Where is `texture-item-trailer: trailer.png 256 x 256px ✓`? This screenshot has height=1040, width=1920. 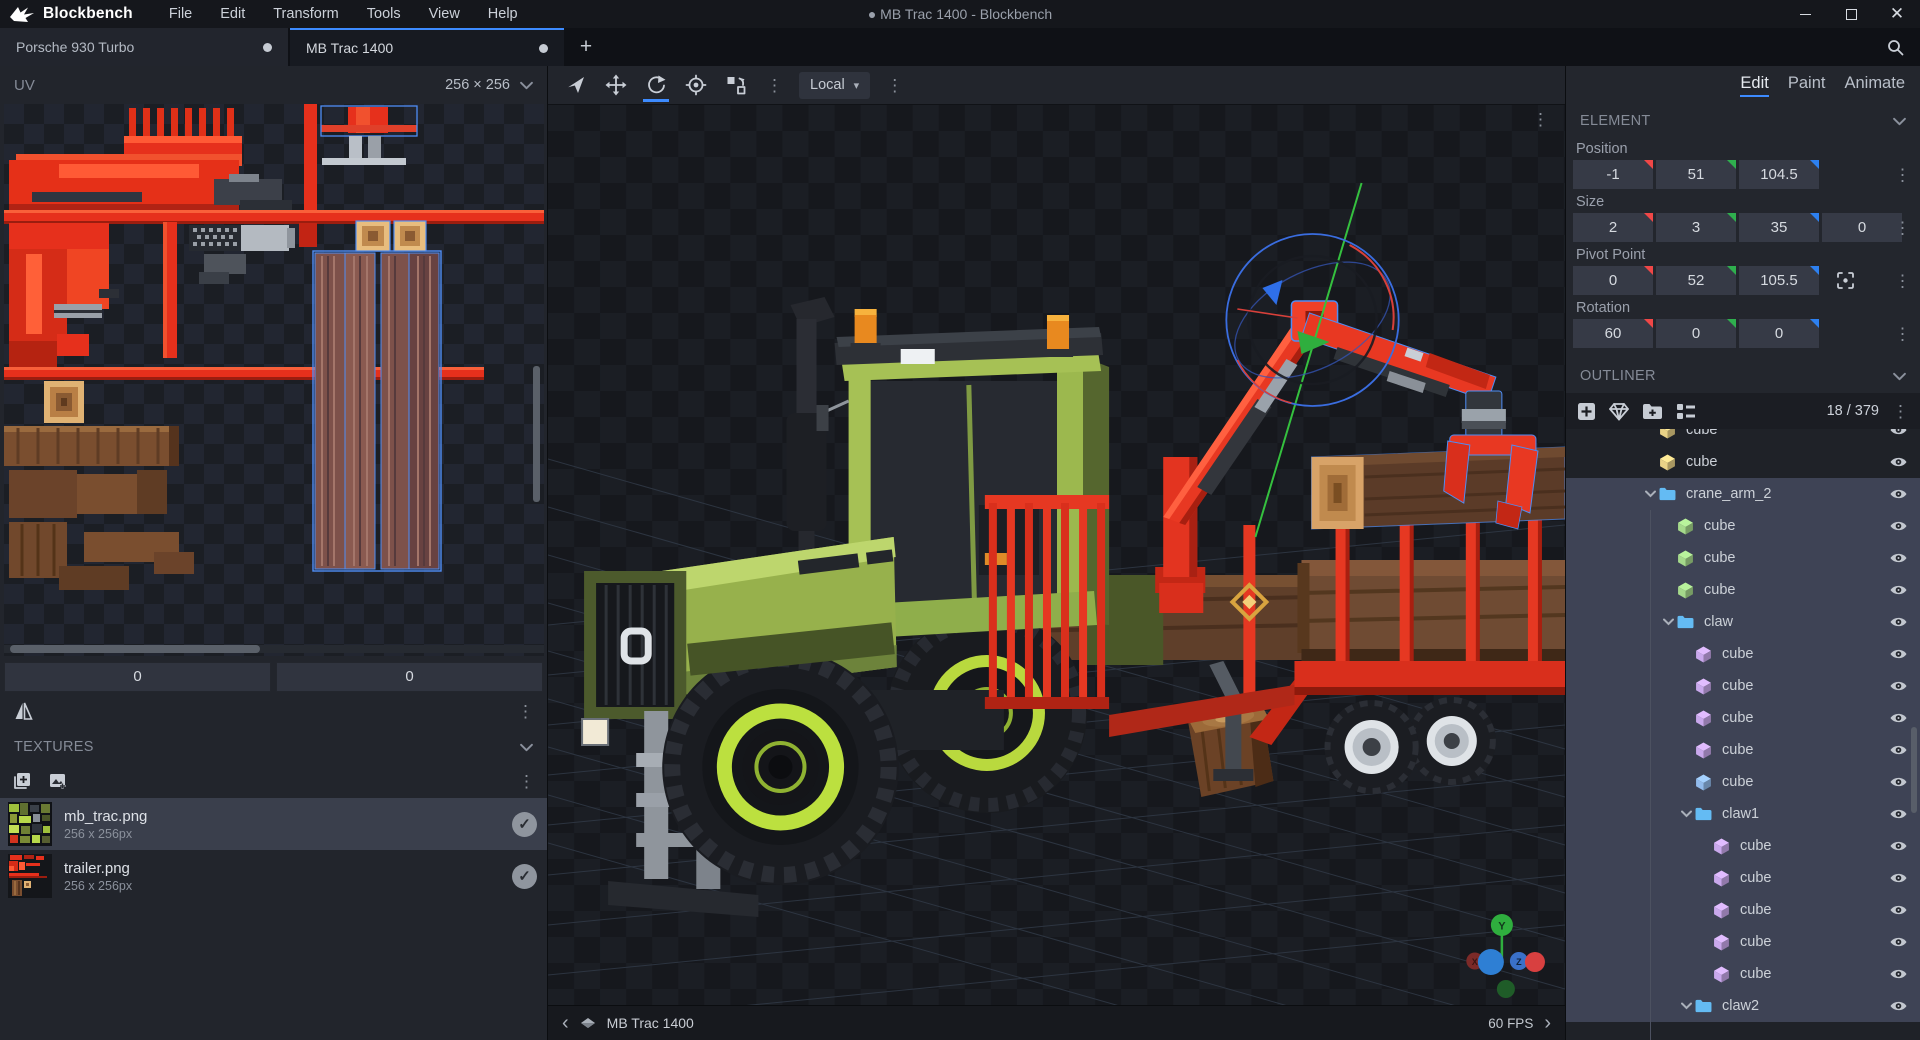 texture-item-trailer: trailer.png 256 x 256px ✓ is located at coordinates (273, 876).